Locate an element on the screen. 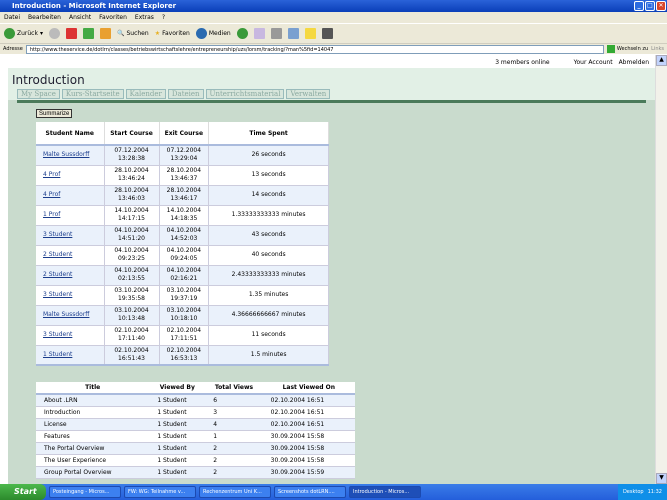 This screenshot has height=500, width=667. forward-button is located at coordinates (54, 33).